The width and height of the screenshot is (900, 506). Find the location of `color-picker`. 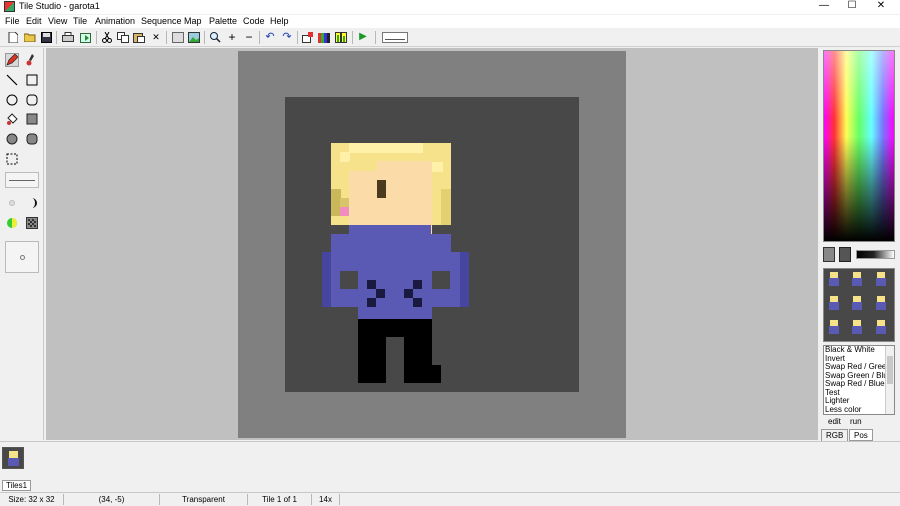

color-picker is located at coordinates (859, 146).